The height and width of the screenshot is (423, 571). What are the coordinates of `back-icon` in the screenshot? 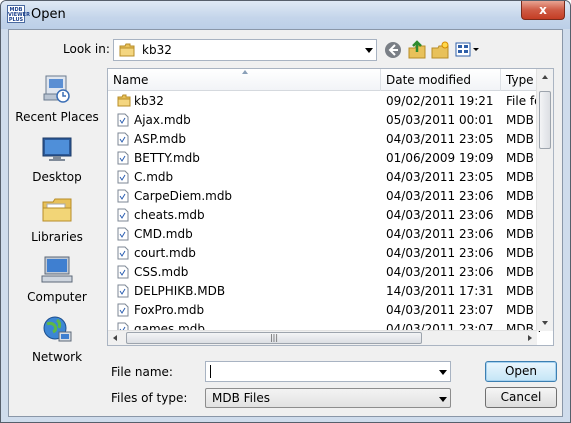 It's located at (393, 50).